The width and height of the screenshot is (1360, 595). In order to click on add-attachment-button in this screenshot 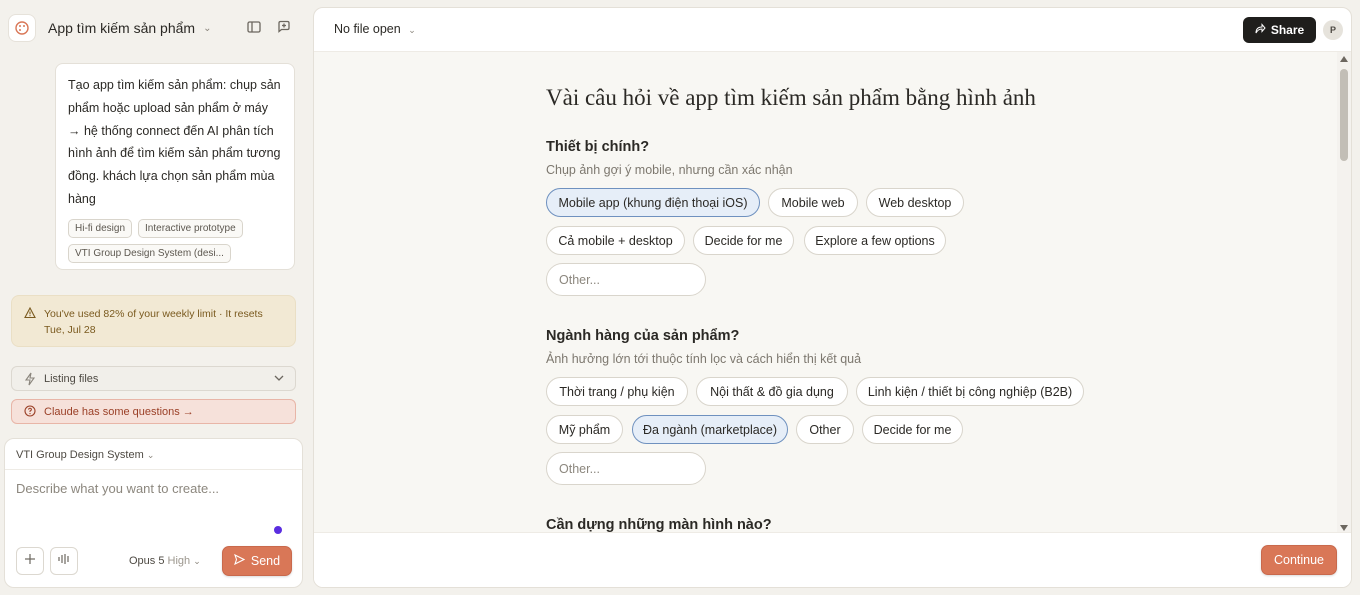, I will do `click(30, 561)`.